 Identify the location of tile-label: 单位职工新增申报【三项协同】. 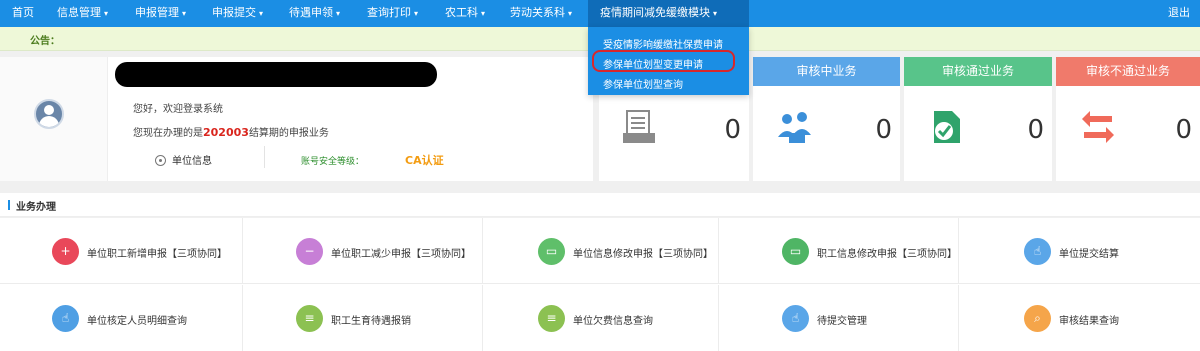
(157, 254).